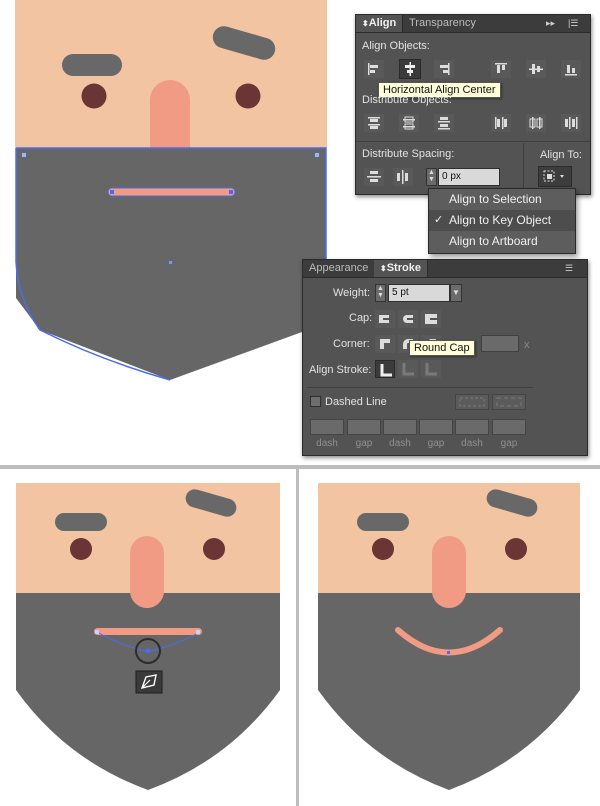 The width and height of the screenshot is (600, 806). I want to click on align-stroke-center-icon, so click(386, 370).